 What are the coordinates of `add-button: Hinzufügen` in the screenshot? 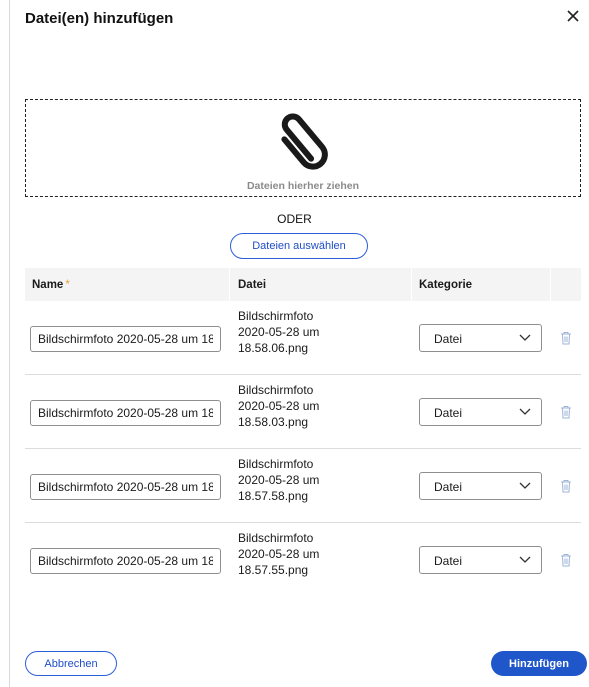 It's located at (539, 663).